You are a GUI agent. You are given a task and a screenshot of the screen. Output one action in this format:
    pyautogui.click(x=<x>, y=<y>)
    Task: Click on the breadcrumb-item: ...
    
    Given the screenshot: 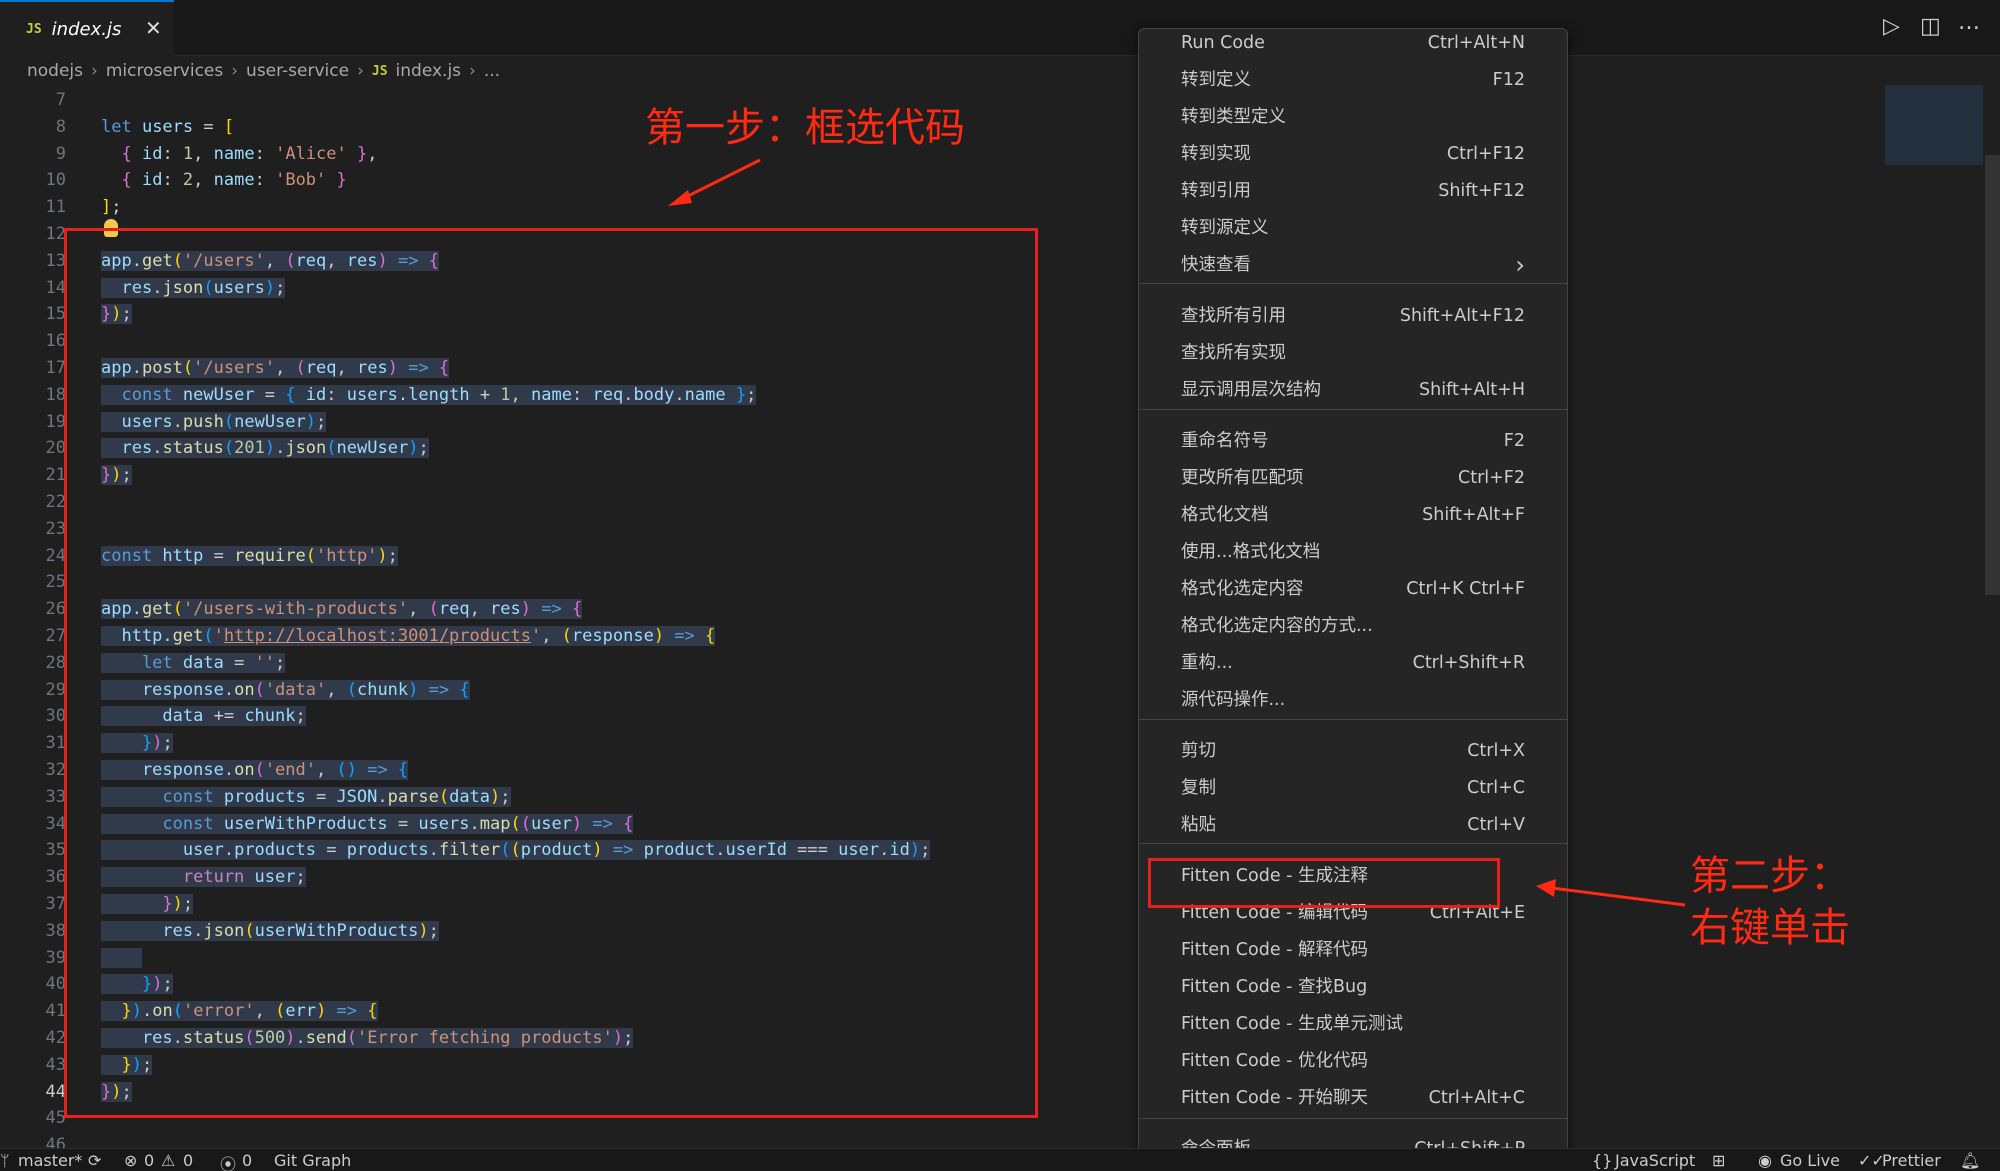 What is the action you would take?
    pyautogui.click(x=492, y=71)
    